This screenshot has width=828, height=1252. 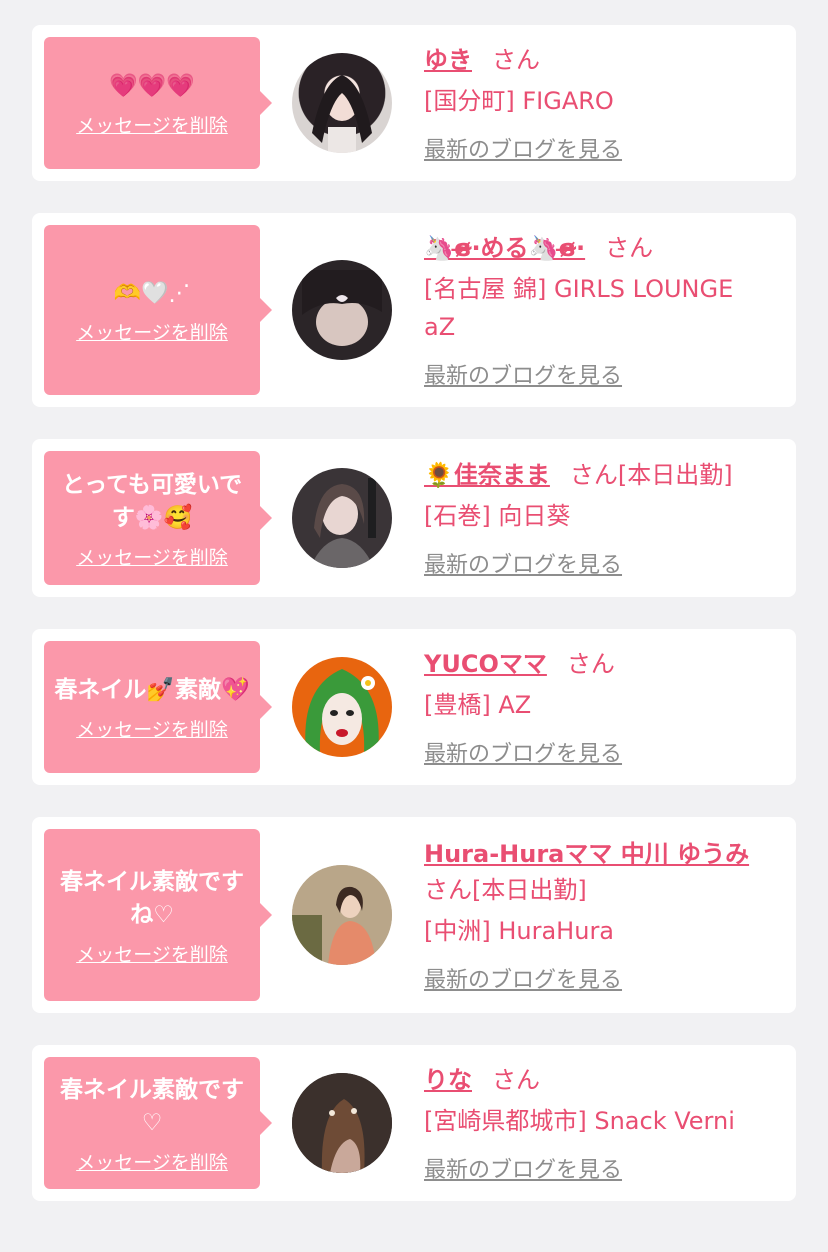 What do you see at coordinates (519, 101) in the screenshot?
I see `shop-name: [国分町] FIGARO` at bounding box center [519, 101].